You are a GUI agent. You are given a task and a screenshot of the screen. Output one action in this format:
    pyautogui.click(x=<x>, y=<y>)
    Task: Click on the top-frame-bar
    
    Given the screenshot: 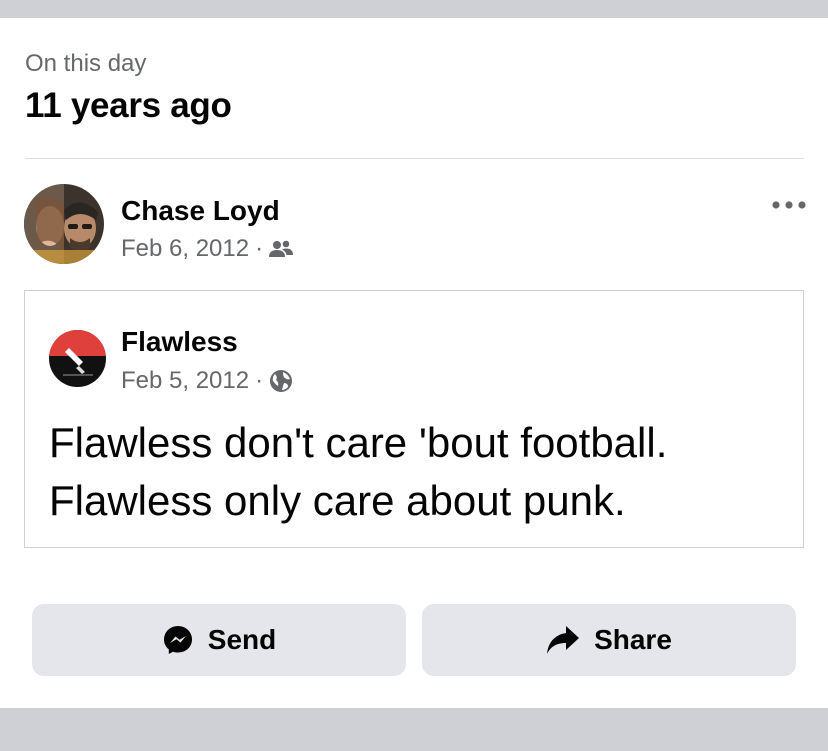 What is the action you would take?
    pyautogui.click(x=414, y=9)
    